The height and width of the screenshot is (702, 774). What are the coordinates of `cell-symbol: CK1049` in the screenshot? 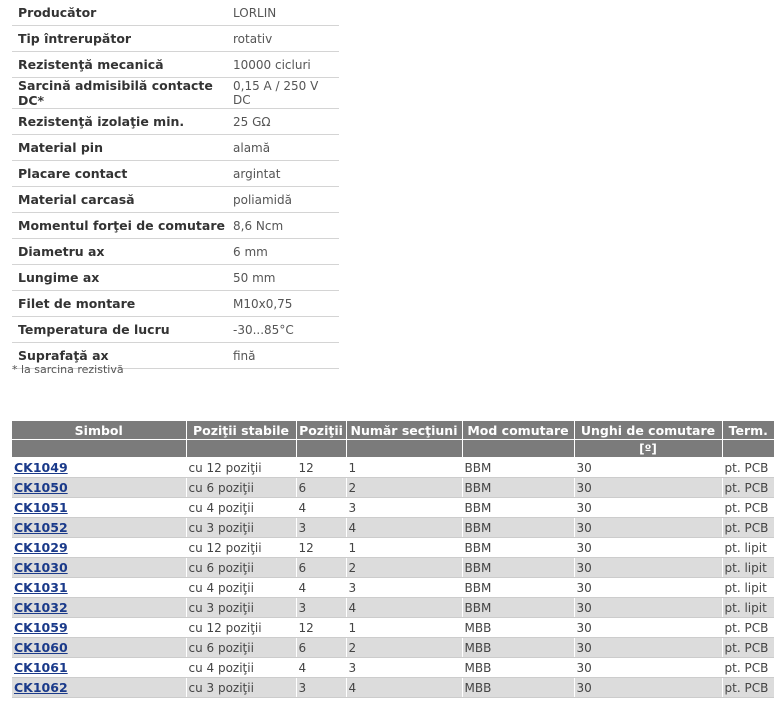 It's located at (99, 467).